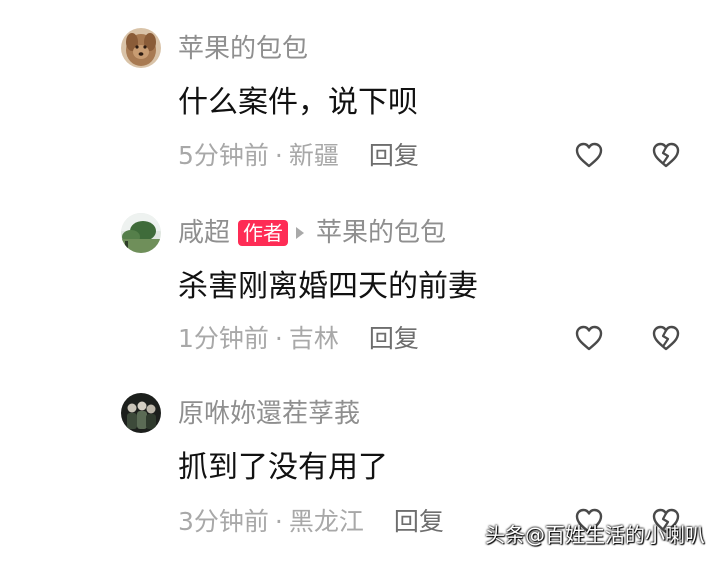 Image resolution: width=706 pixels, height=562 pixels. I want to click on comment-header: 苹果的包包, so click(243, 49).